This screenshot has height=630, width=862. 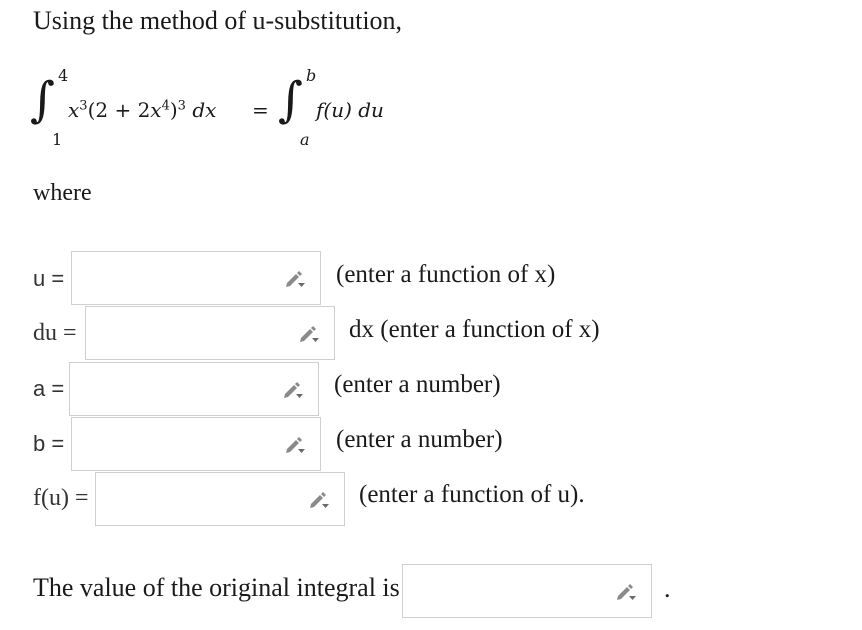 What do you see at coordinates (57, 139) in the screenshot?
I see `lower-limit-left: 1` at bounding box center [57, 139].